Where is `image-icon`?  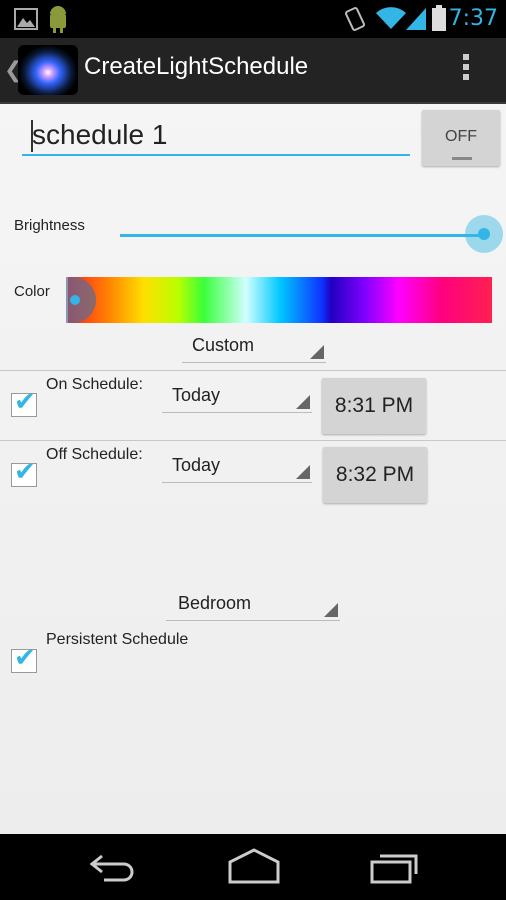 image-icon is located at coordinates (26, 19).